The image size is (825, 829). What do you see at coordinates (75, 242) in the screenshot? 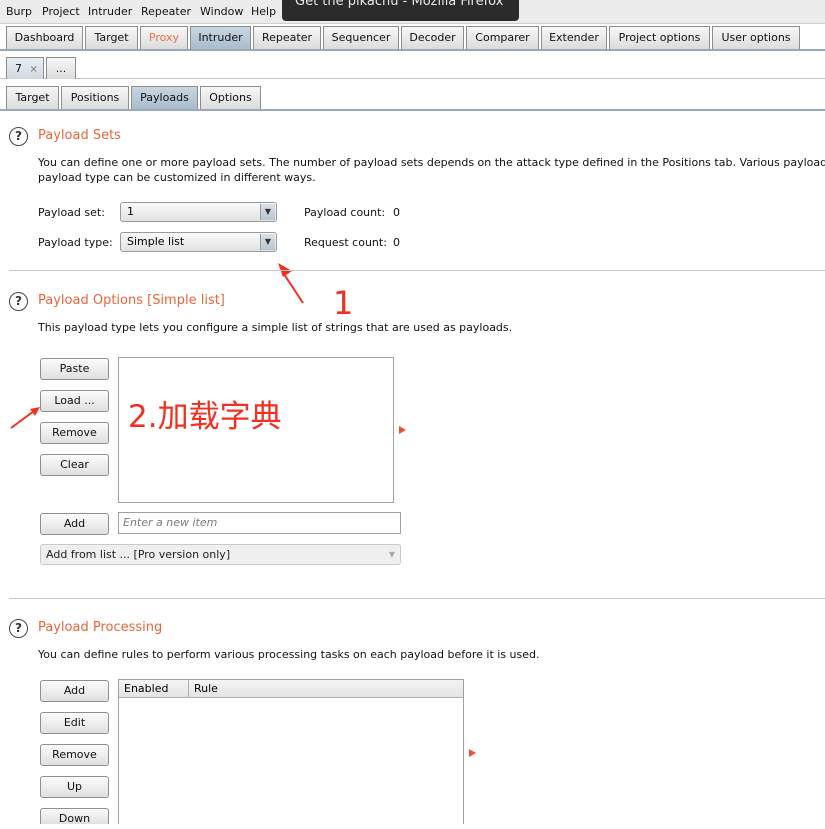
I see `payload-type-label: Payload type:` at bounding box center [75, 242].